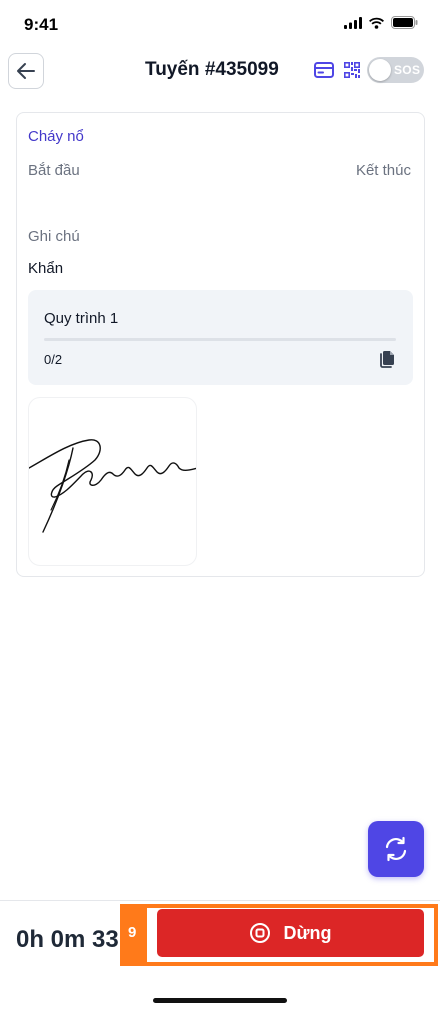  Describe the element at coordinates (220, 1000) in the screenshot. I see `home-indicator` at that location.